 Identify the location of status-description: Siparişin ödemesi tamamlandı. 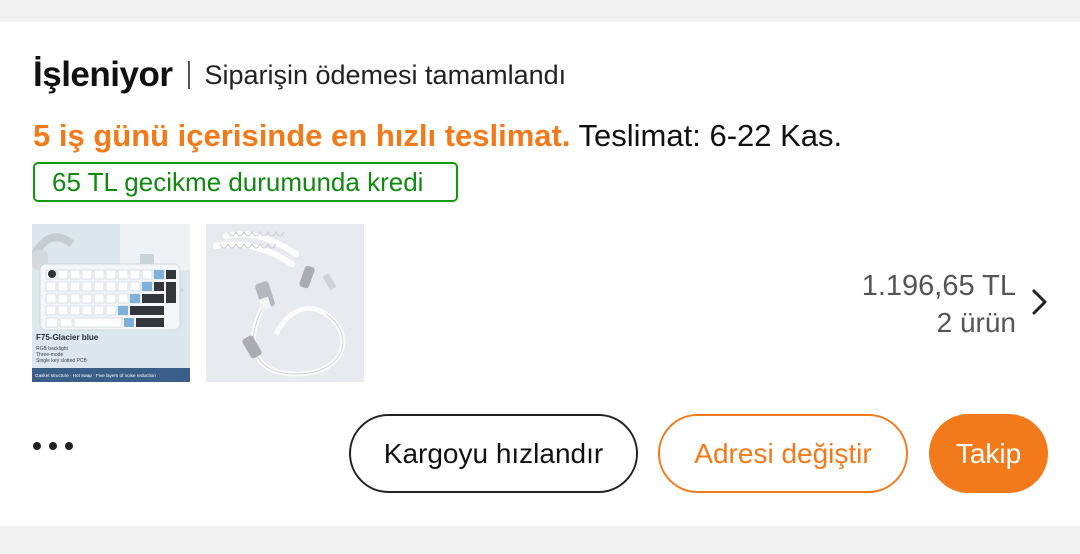
(385, 74).